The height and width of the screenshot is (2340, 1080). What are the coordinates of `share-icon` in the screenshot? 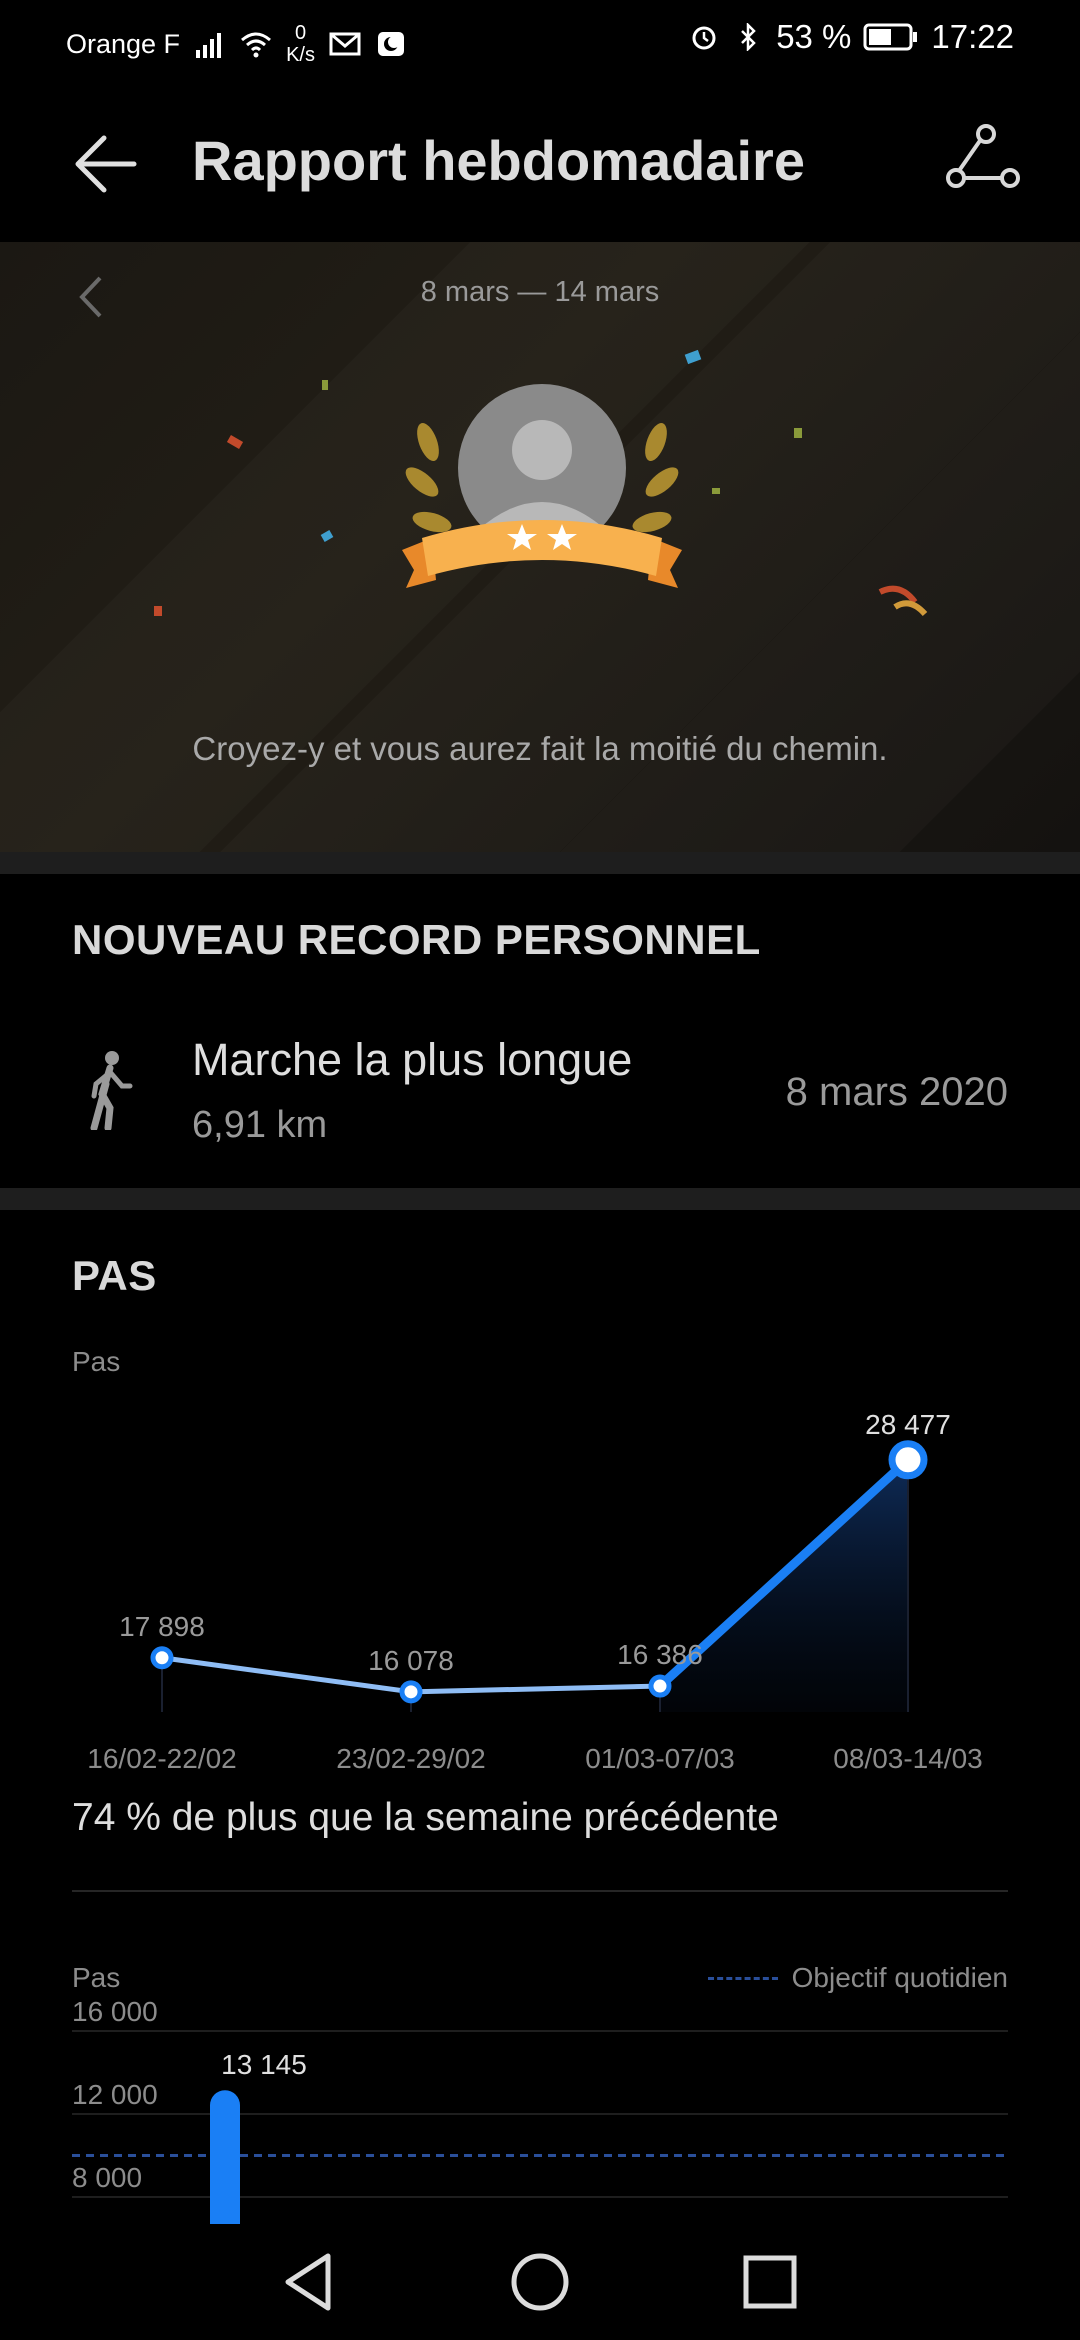 It's located at (984, 162).